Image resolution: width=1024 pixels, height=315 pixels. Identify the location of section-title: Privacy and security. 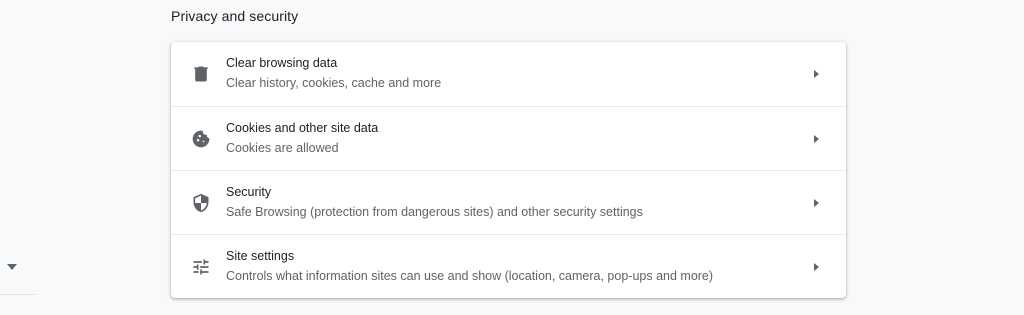
(235, 16).